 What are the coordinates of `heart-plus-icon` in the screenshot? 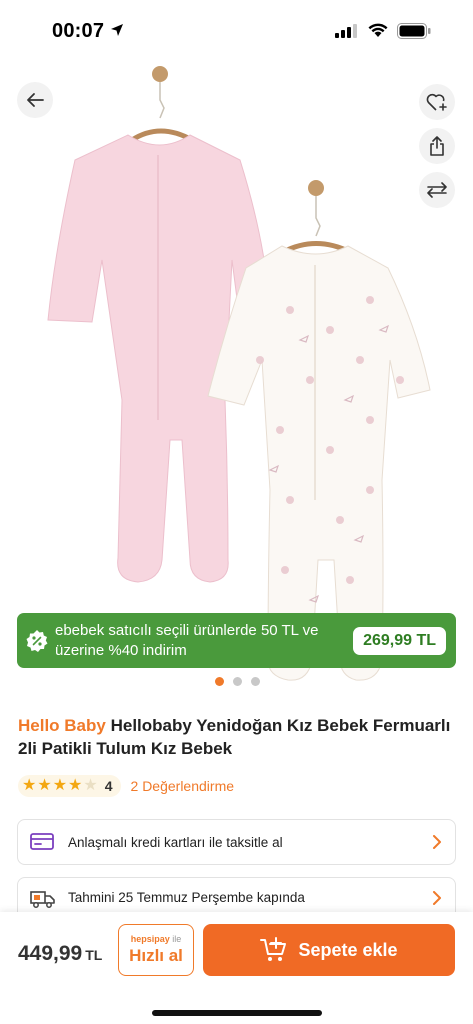 It's located at (436, 102).